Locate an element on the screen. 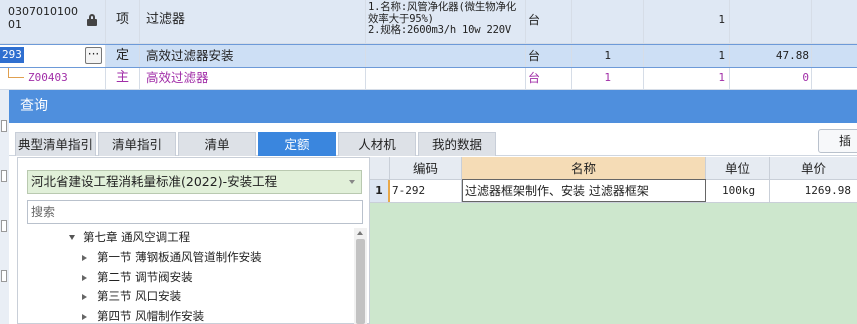 The width and height of the screenshot is (857, 324). tree-node-section: 第二节 调节阀安装 is located at coordinates (137, 277).